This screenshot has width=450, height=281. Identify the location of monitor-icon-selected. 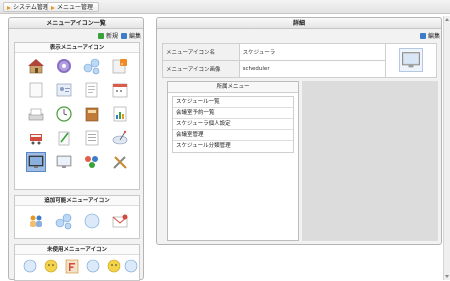
(36, 162).